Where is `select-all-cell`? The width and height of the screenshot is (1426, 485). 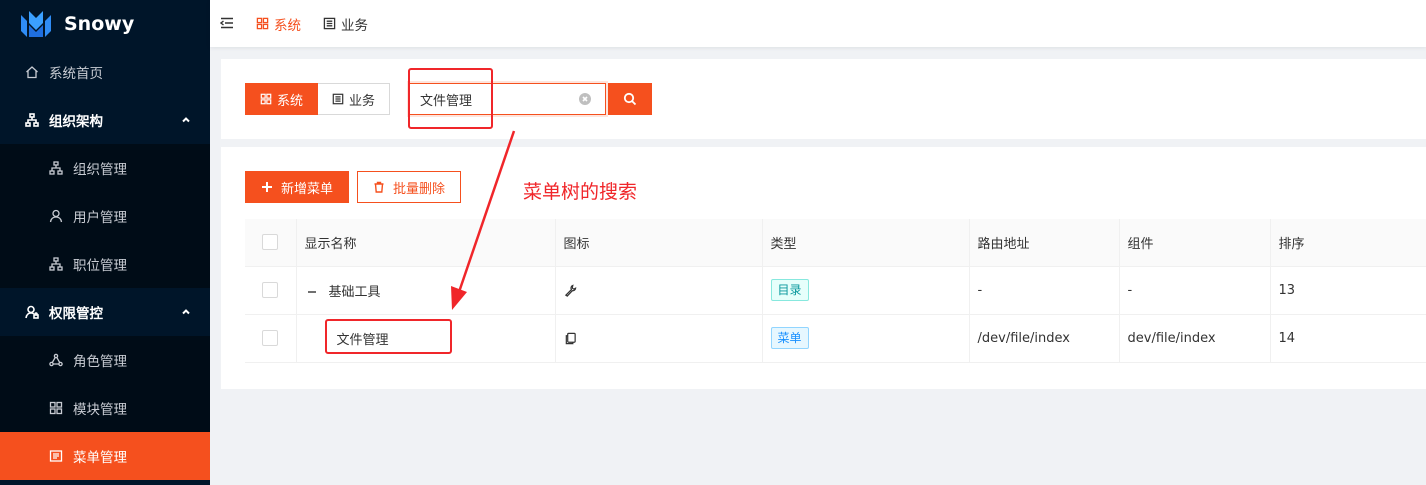
select-all-cell is located at coordinates (270, 243).